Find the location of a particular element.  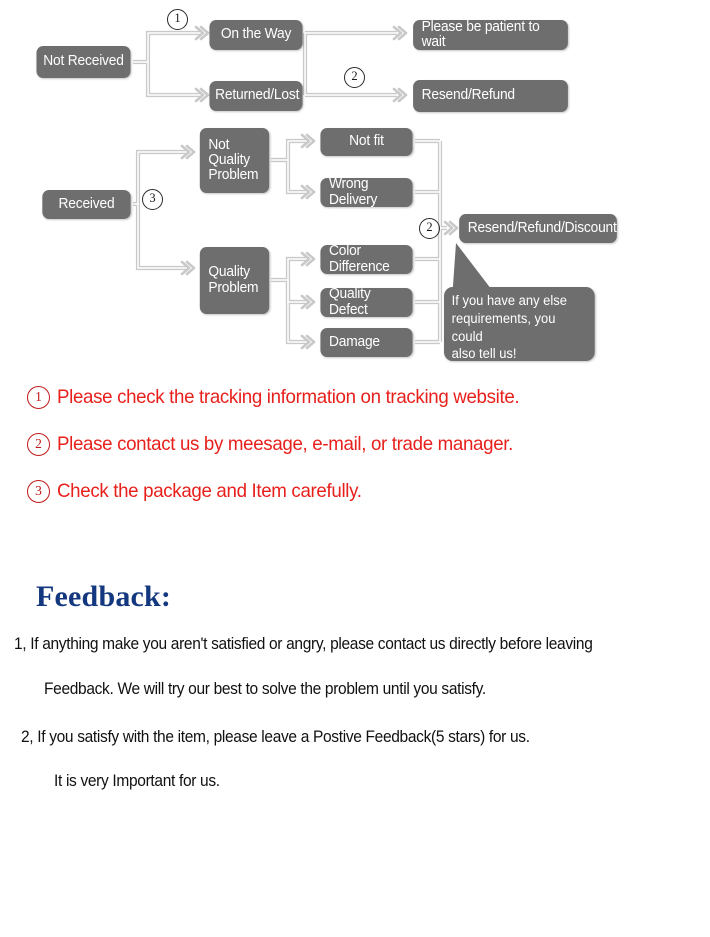

node-label: Not fit is located at coordinates (366, 141).